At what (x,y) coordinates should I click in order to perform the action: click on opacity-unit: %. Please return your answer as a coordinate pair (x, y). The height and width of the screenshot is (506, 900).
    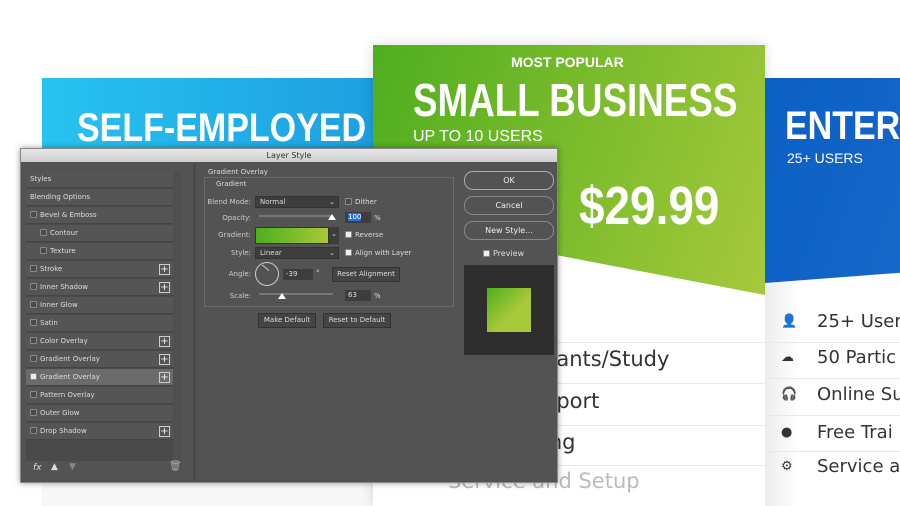
    Looking at the image, I should click on (377, 218).